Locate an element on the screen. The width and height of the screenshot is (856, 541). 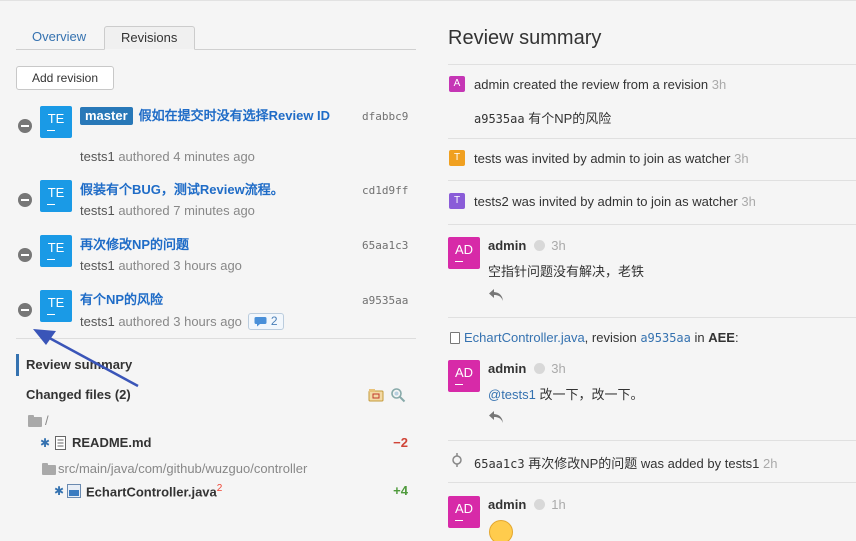
active-indicator is located at coordinates (17, 365).